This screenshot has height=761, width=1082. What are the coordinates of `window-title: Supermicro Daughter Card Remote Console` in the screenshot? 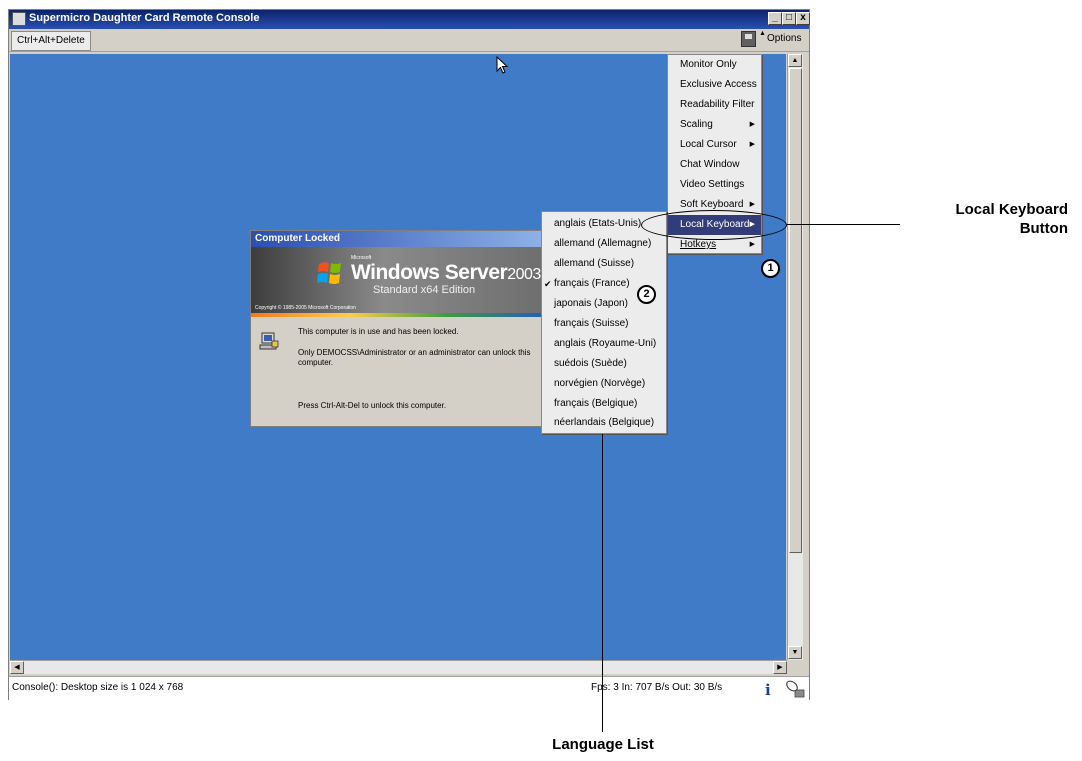 It's located at (144, 18).